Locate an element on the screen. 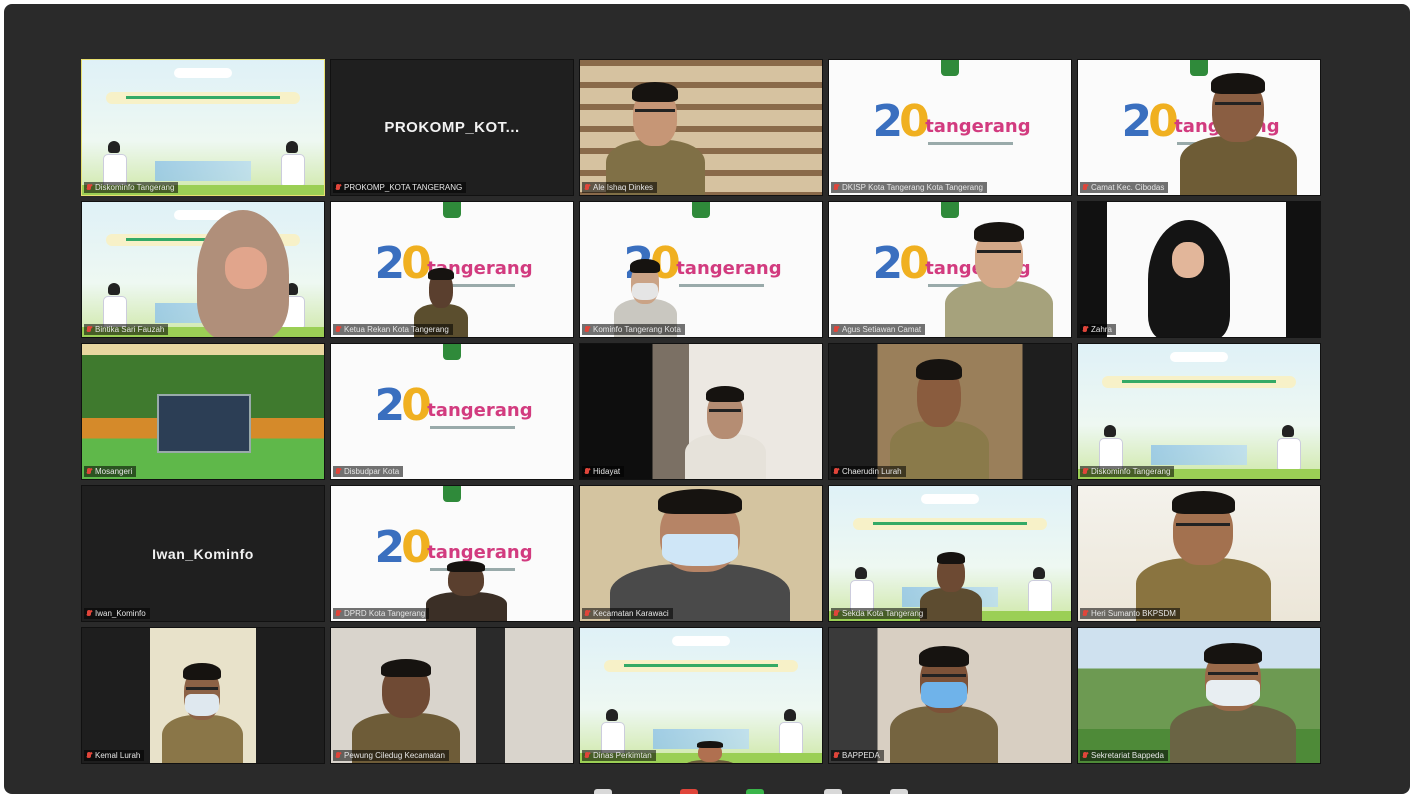  participant-tile: Hidayat is located at coordinates (701, 411).